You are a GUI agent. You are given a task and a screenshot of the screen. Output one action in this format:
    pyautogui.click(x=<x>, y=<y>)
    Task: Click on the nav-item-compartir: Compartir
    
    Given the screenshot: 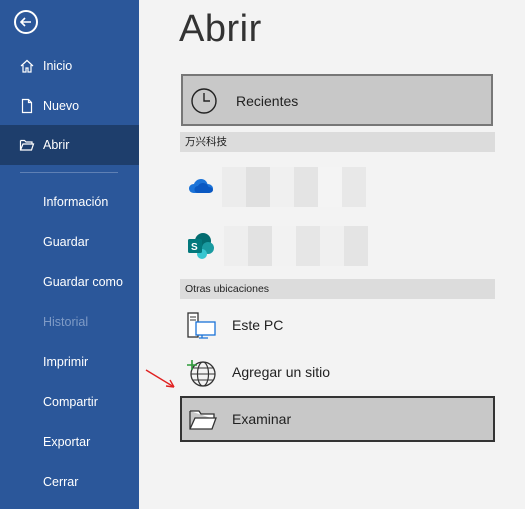 What is the action you would take?
    pyautogui.click(x=69, y=402)
    